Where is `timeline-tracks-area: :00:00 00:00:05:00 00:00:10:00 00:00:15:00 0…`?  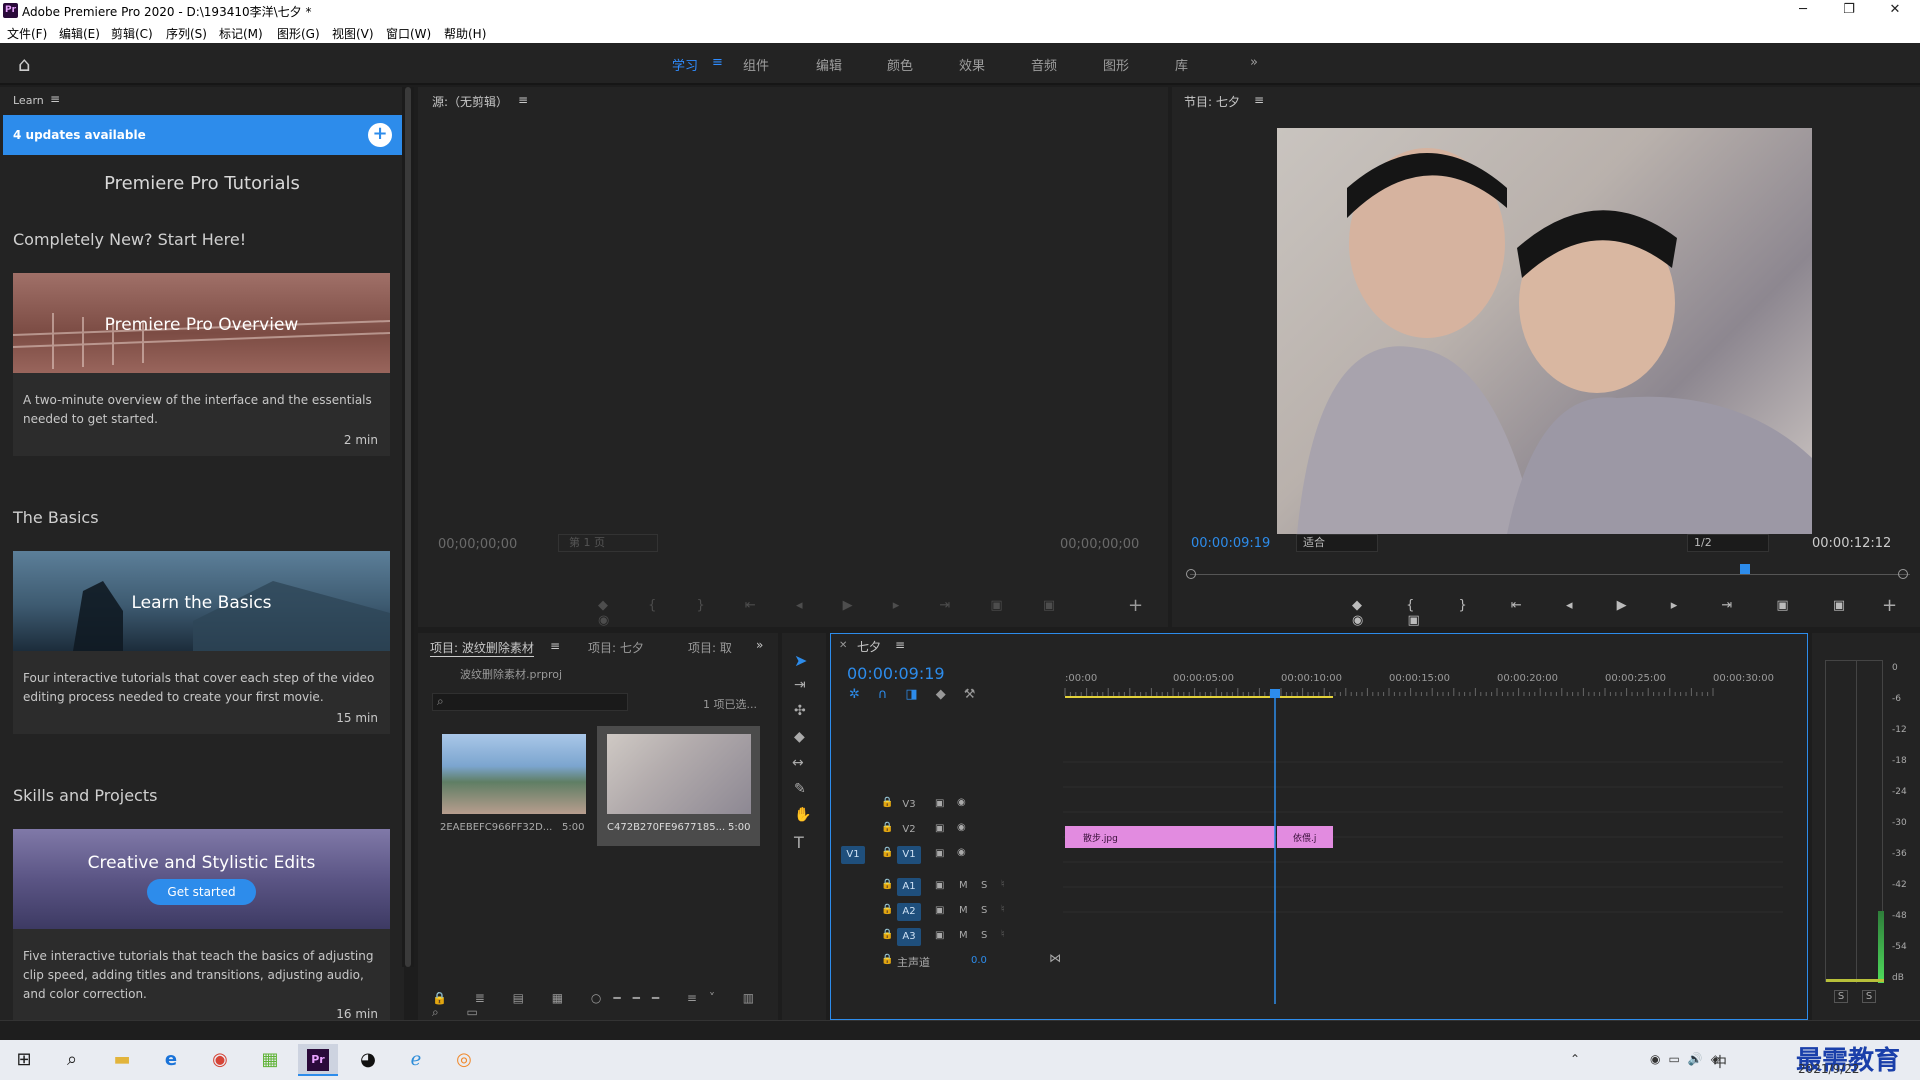
timeline-tracks-area: :00:00 00:00:05:00 00:00:10:00 00:00:15:00 0… is located at coordinates (1428, 824).